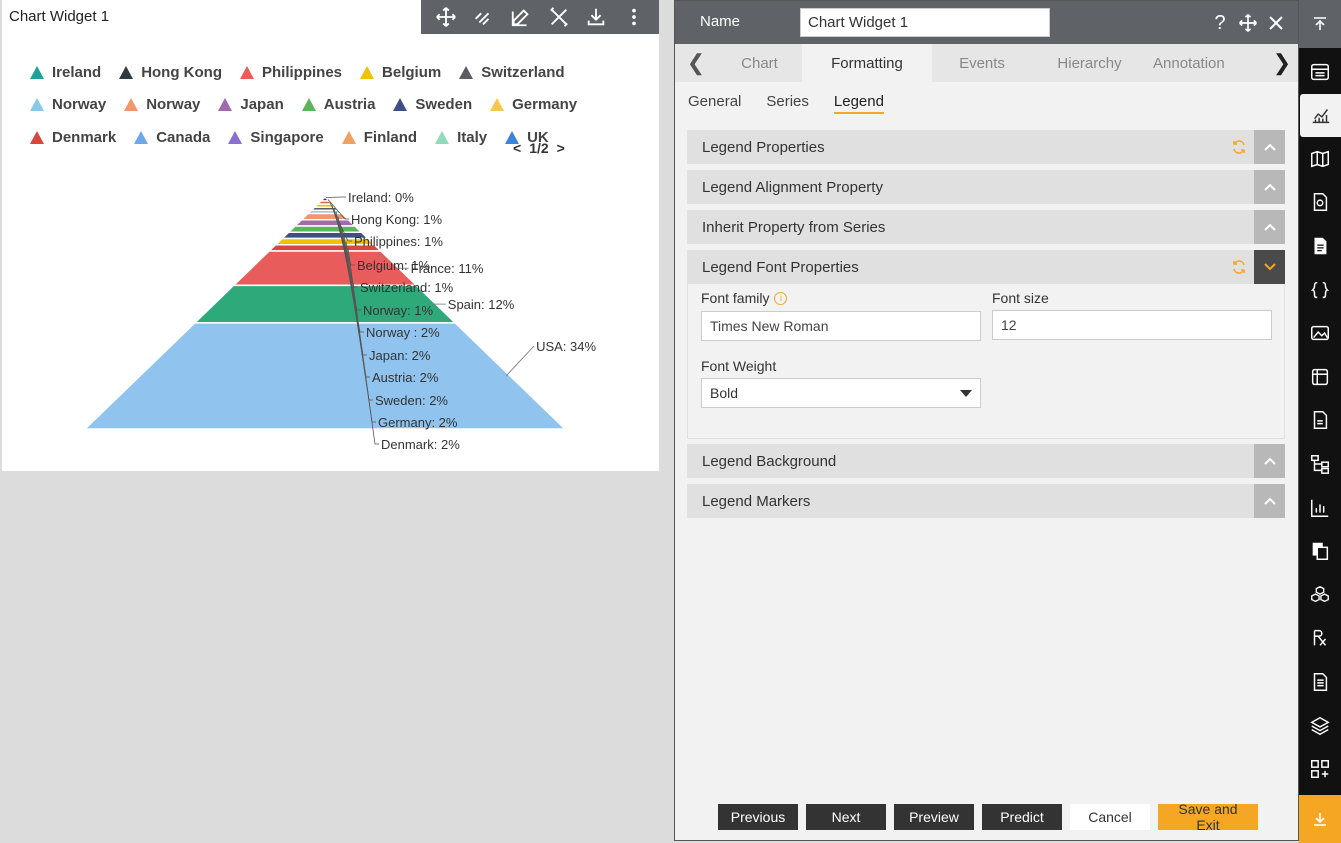 This screenshot has height=843, width=1341. Describe the element at coordinates (400, 72) in the screenshot. I see `legend-item: Belgium` at that location.